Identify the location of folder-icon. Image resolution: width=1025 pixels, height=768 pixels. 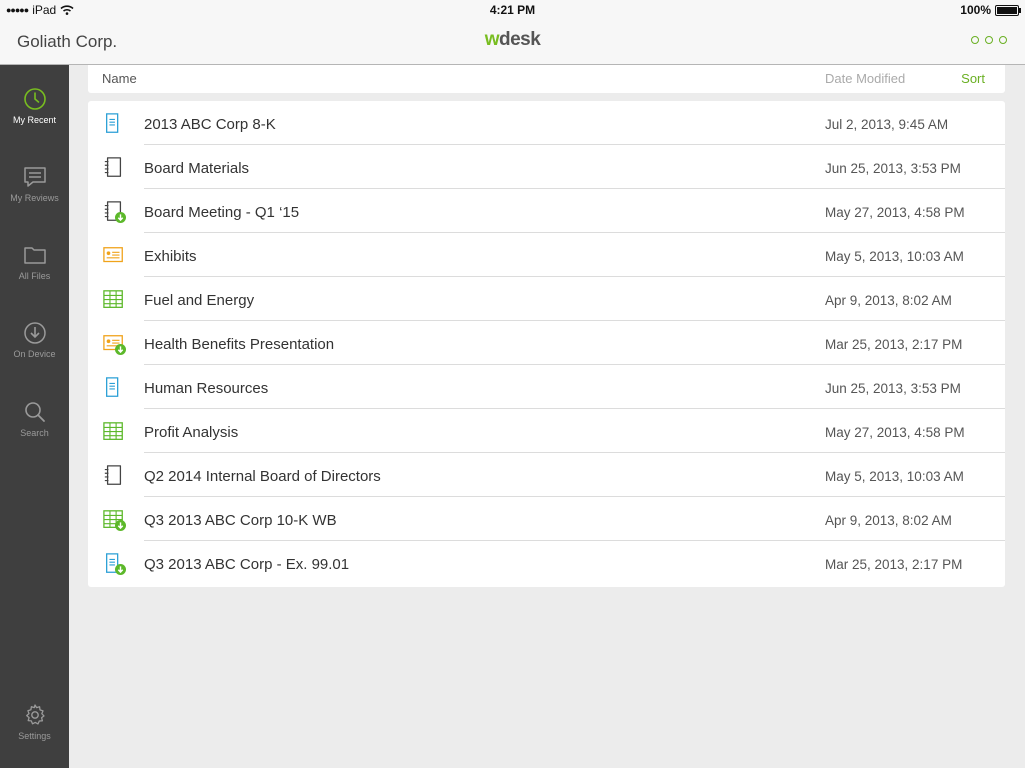
(34, 255).